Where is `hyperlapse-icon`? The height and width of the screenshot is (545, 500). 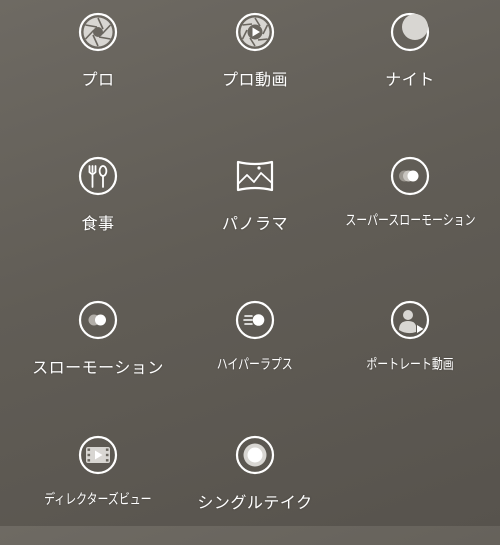 hyperlapse-icon is located at coordinates (255, 320).